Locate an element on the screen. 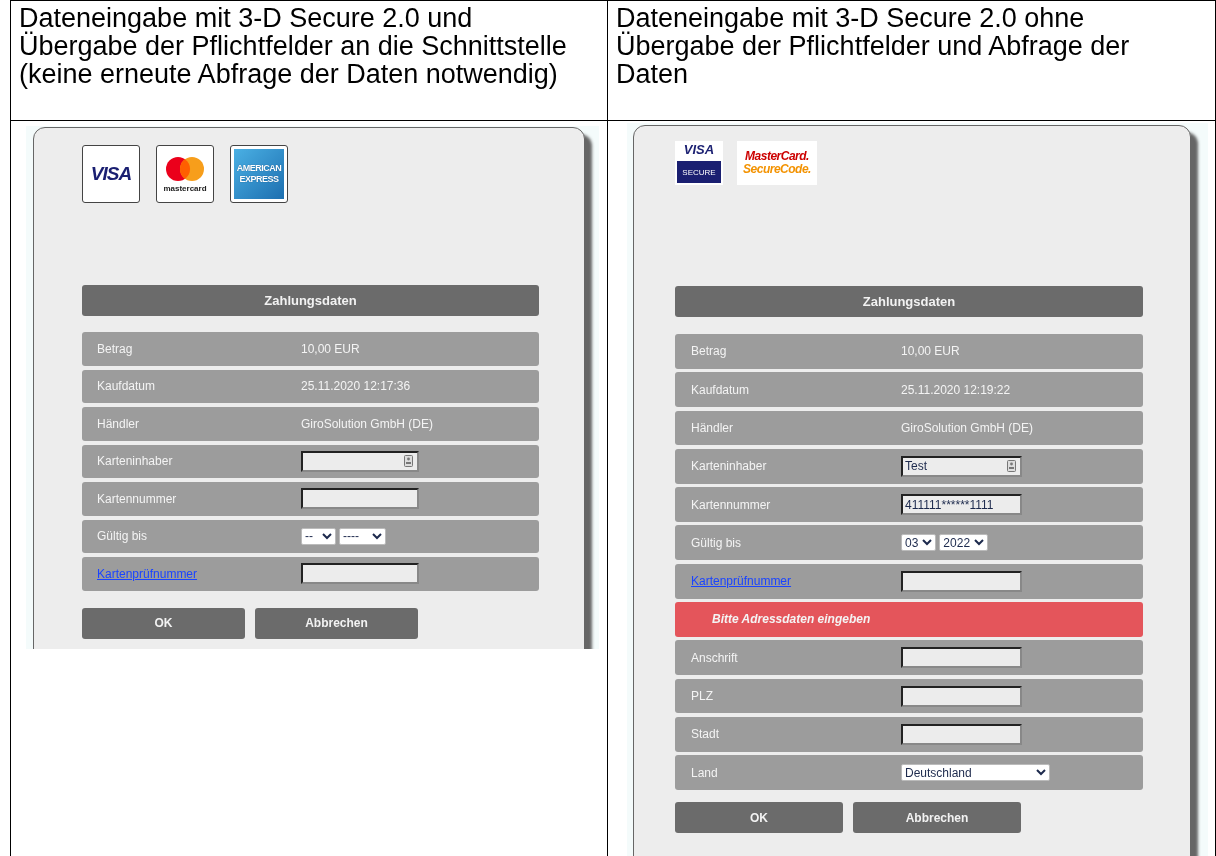 This screenshot has width=1216, height=856. notice-bar: Bitte Adressdaten eingeben is located at coordinates (909, 619).